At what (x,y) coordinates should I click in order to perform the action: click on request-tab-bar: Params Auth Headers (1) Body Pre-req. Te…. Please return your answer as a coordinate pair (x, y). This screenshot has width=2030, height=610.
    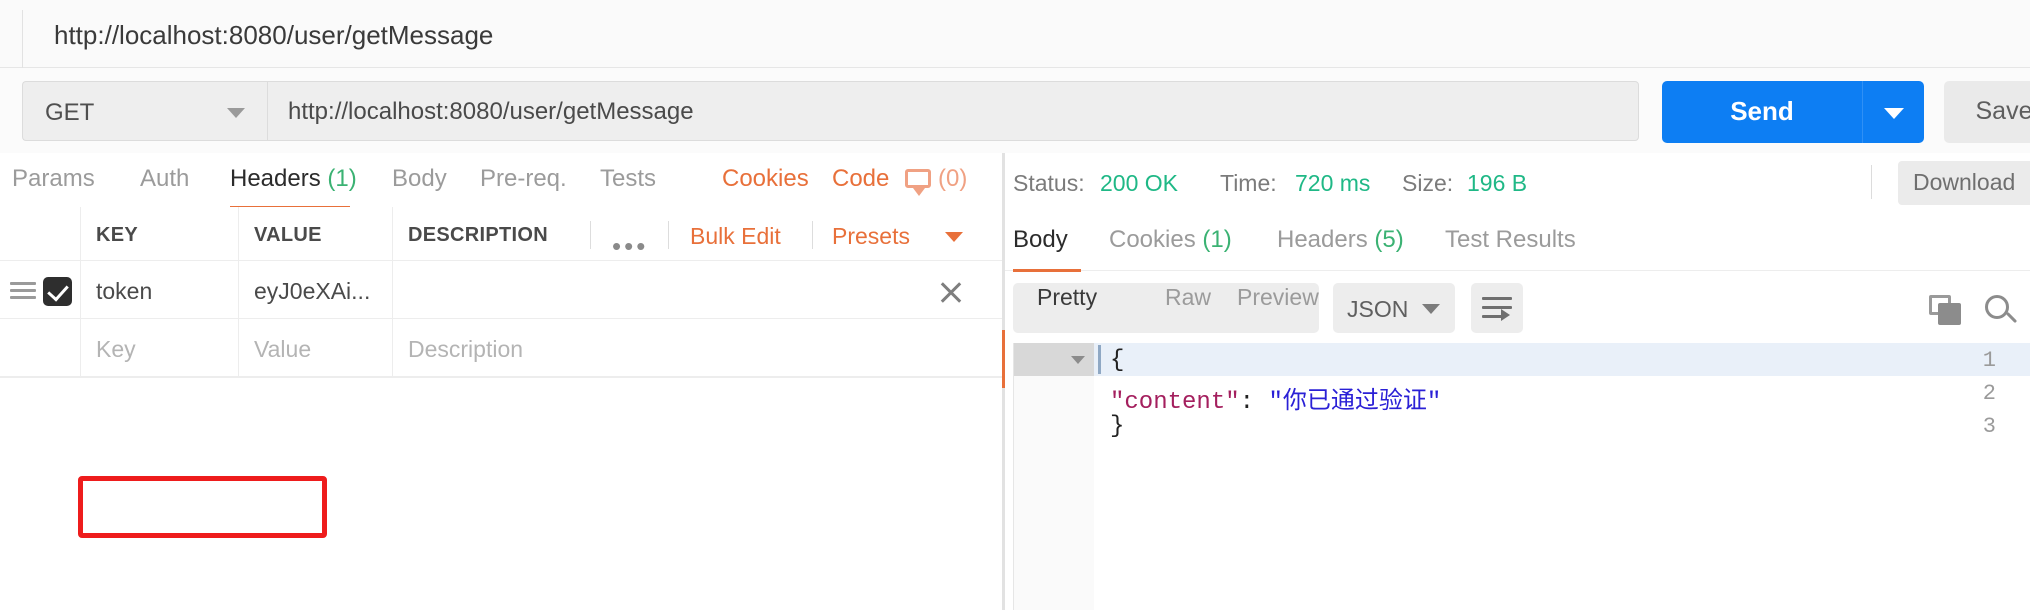
    Looking at the image, I should click on (501, 181).